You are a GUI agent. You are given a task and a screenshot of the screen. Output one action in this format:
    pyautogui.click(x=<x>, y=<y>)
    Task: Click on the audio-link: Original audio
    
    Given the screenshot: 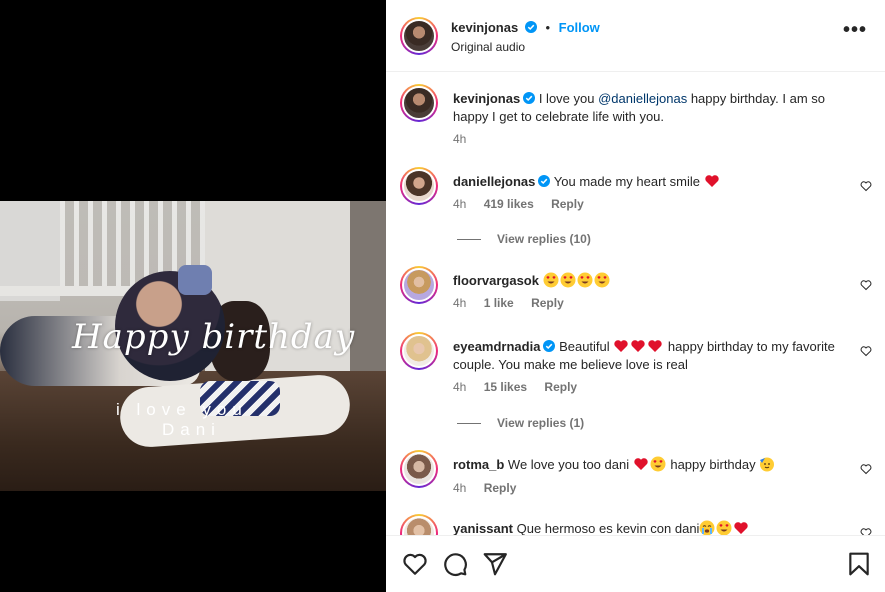 What is the action you would take?
    pyautogui.click(x=488, y=47)
    